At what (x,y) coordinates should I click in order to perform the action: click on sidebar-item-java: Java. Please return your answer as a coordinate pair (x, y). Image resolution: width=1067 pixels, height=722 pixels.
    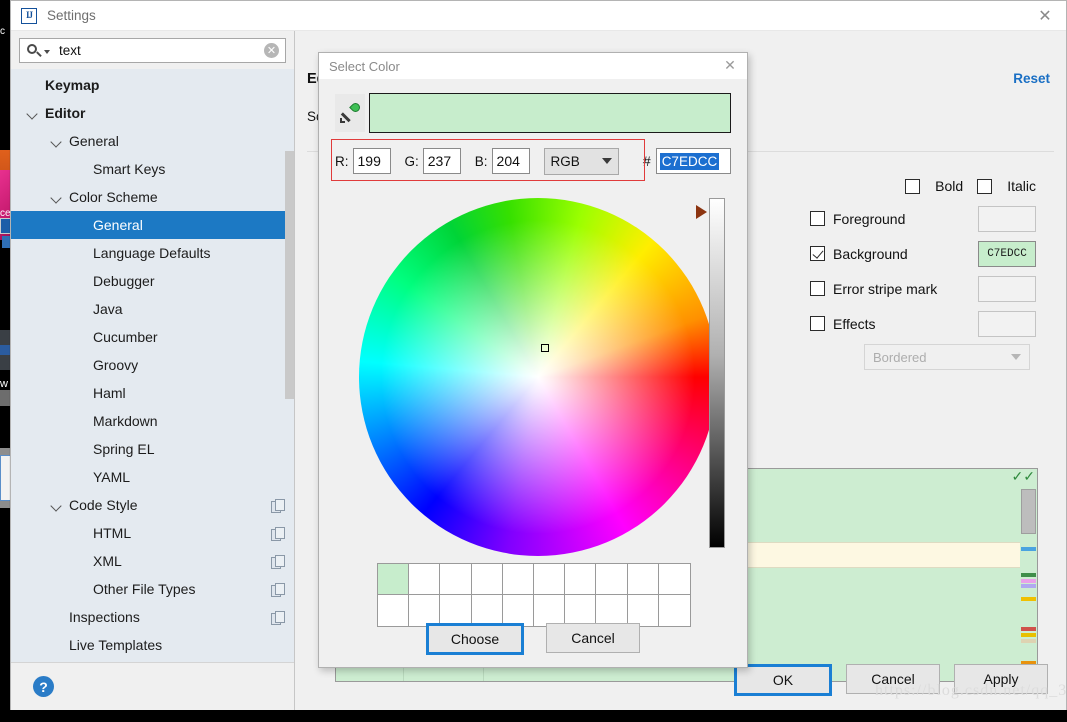
    Looking at the image, I should click on (152, 309).